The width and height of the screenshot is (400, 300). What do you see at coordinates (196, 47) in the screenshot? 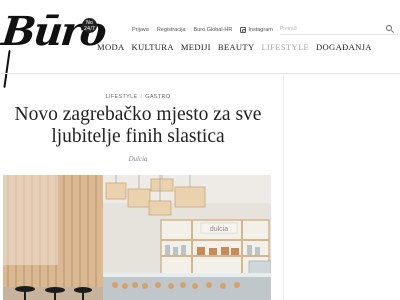
I see `nav-item-mediji: MEDIJI` at bounding box center [196, 47].